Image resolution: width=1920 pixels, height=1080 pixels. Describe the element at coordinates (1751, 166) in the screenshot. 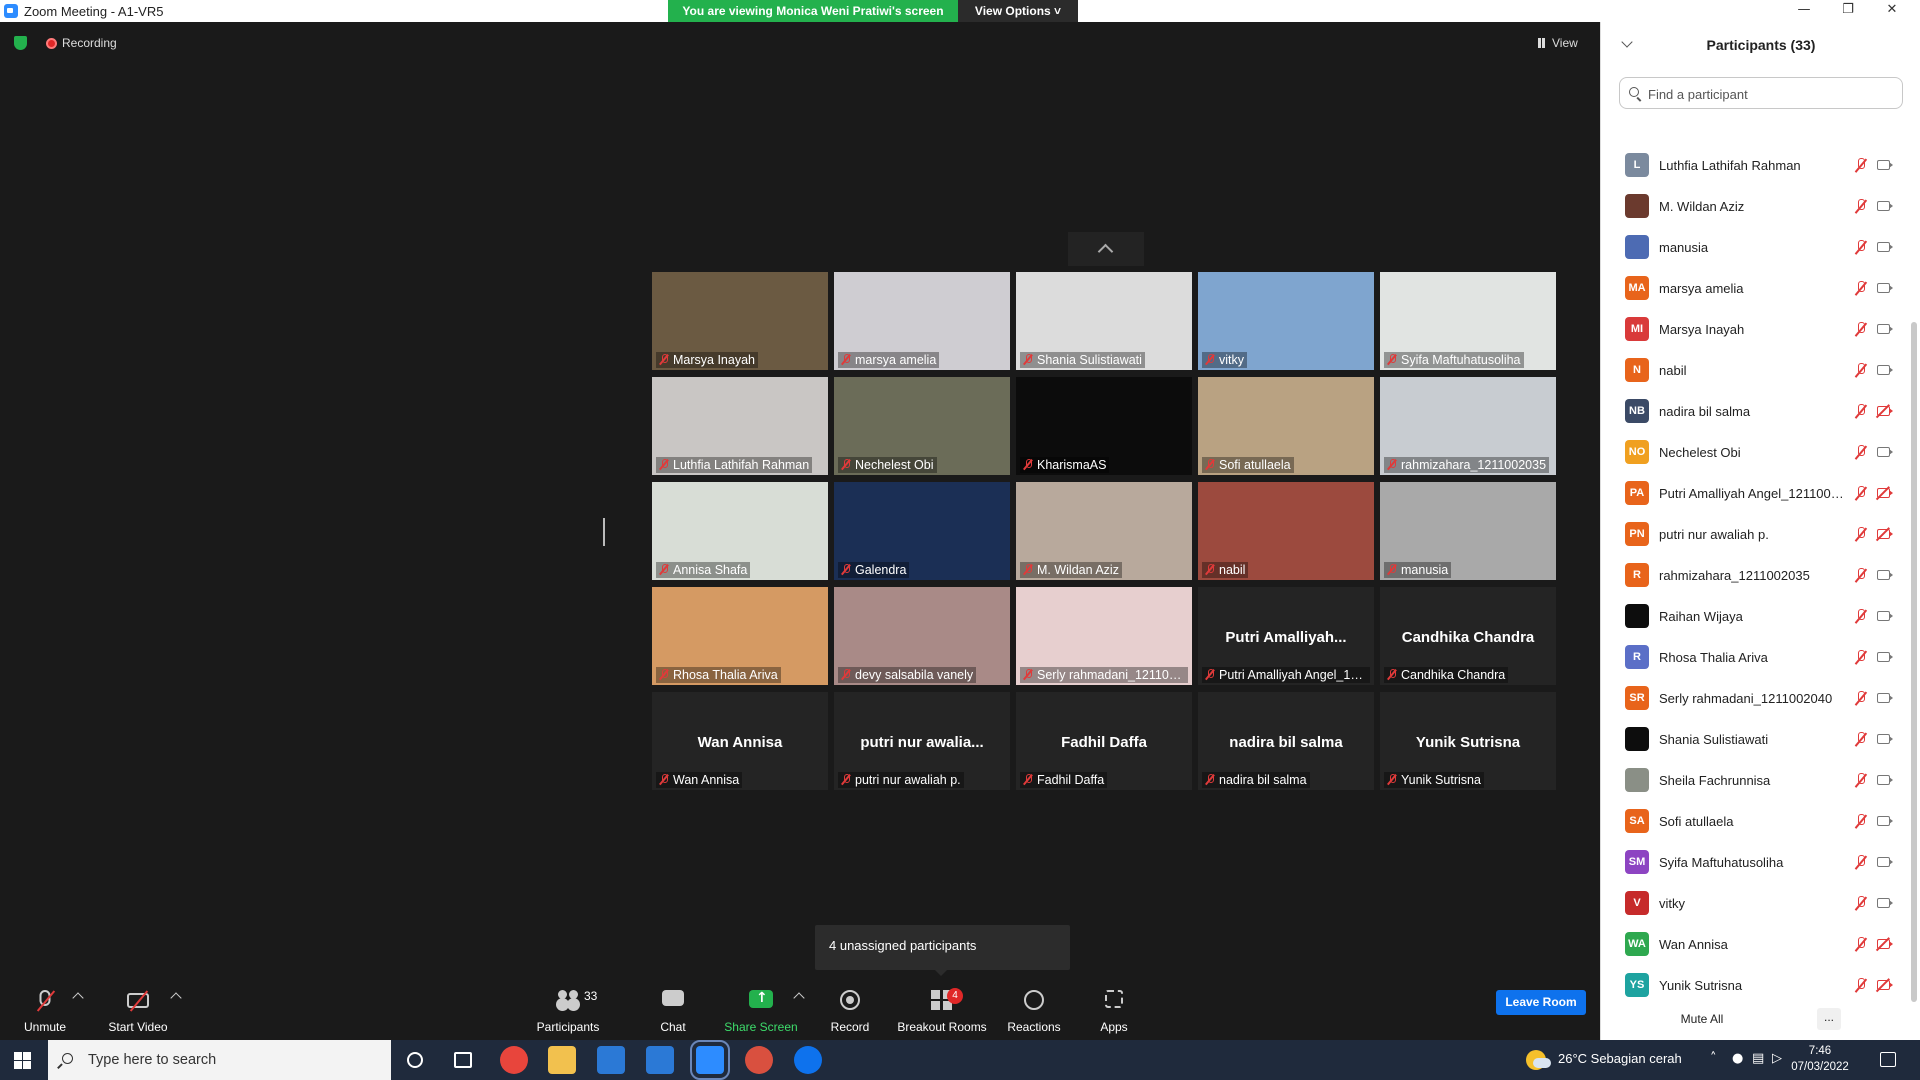

I see `participant-row: L Luthfia Lathifah Rahman` at that location.